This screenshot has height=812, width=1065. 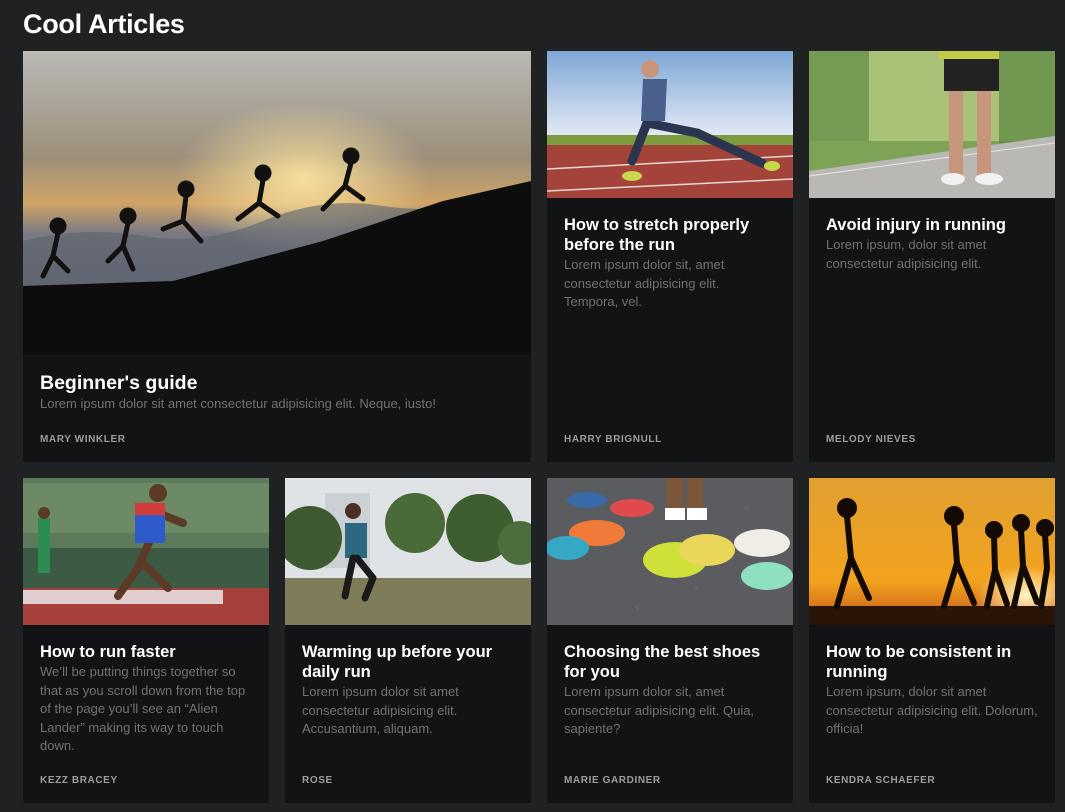 What do you see at coordinates (146, 652) in the screenshot?
I see `article-title: How to run faster` at bounding box center [146, 652].